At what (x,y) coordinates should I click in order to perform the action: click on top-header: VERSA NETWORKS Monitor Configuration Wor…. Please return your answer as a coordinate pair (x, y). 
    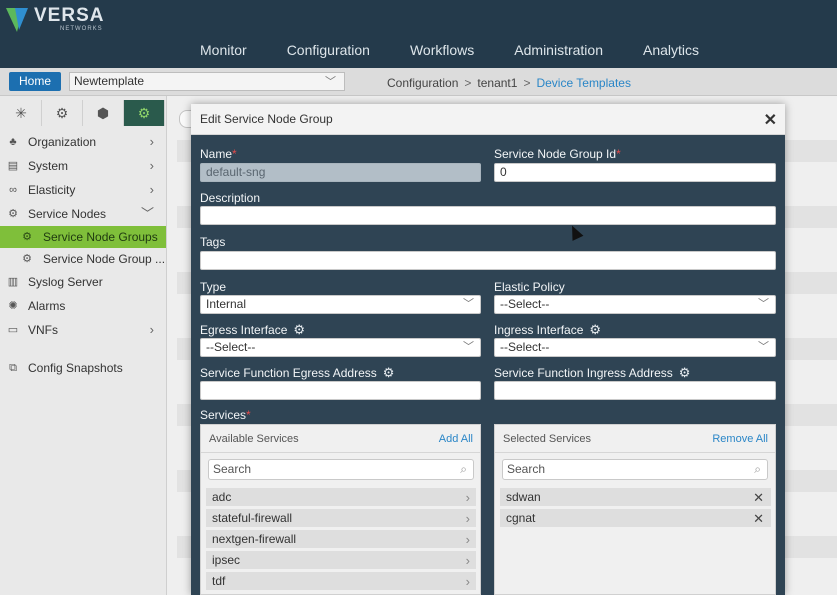
    Looking at the image, I should click on (418, 34).